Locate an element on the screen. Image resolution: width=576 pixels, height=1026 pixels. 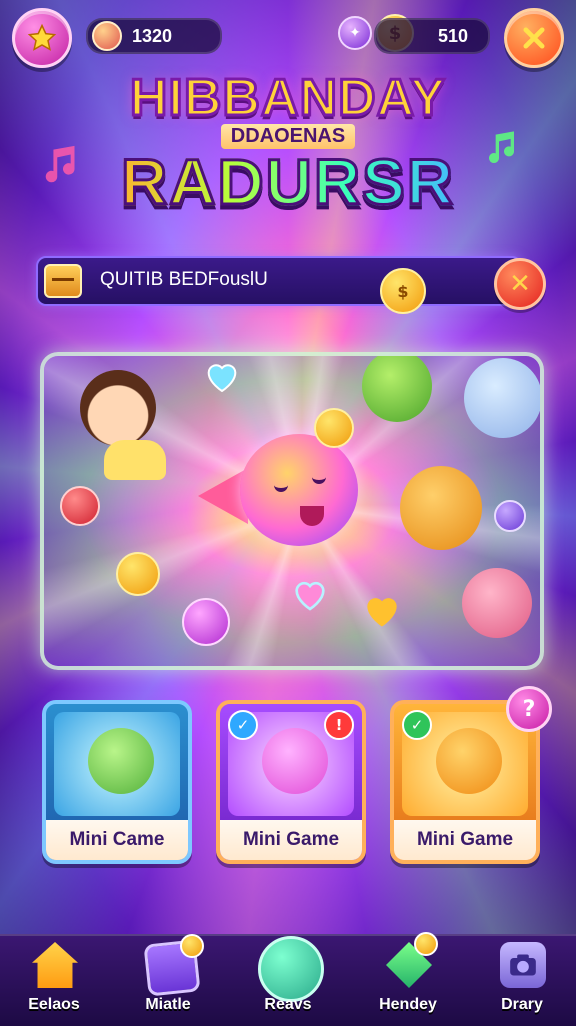
currency-left-value: 1320 is located at coordinates (152, 35).